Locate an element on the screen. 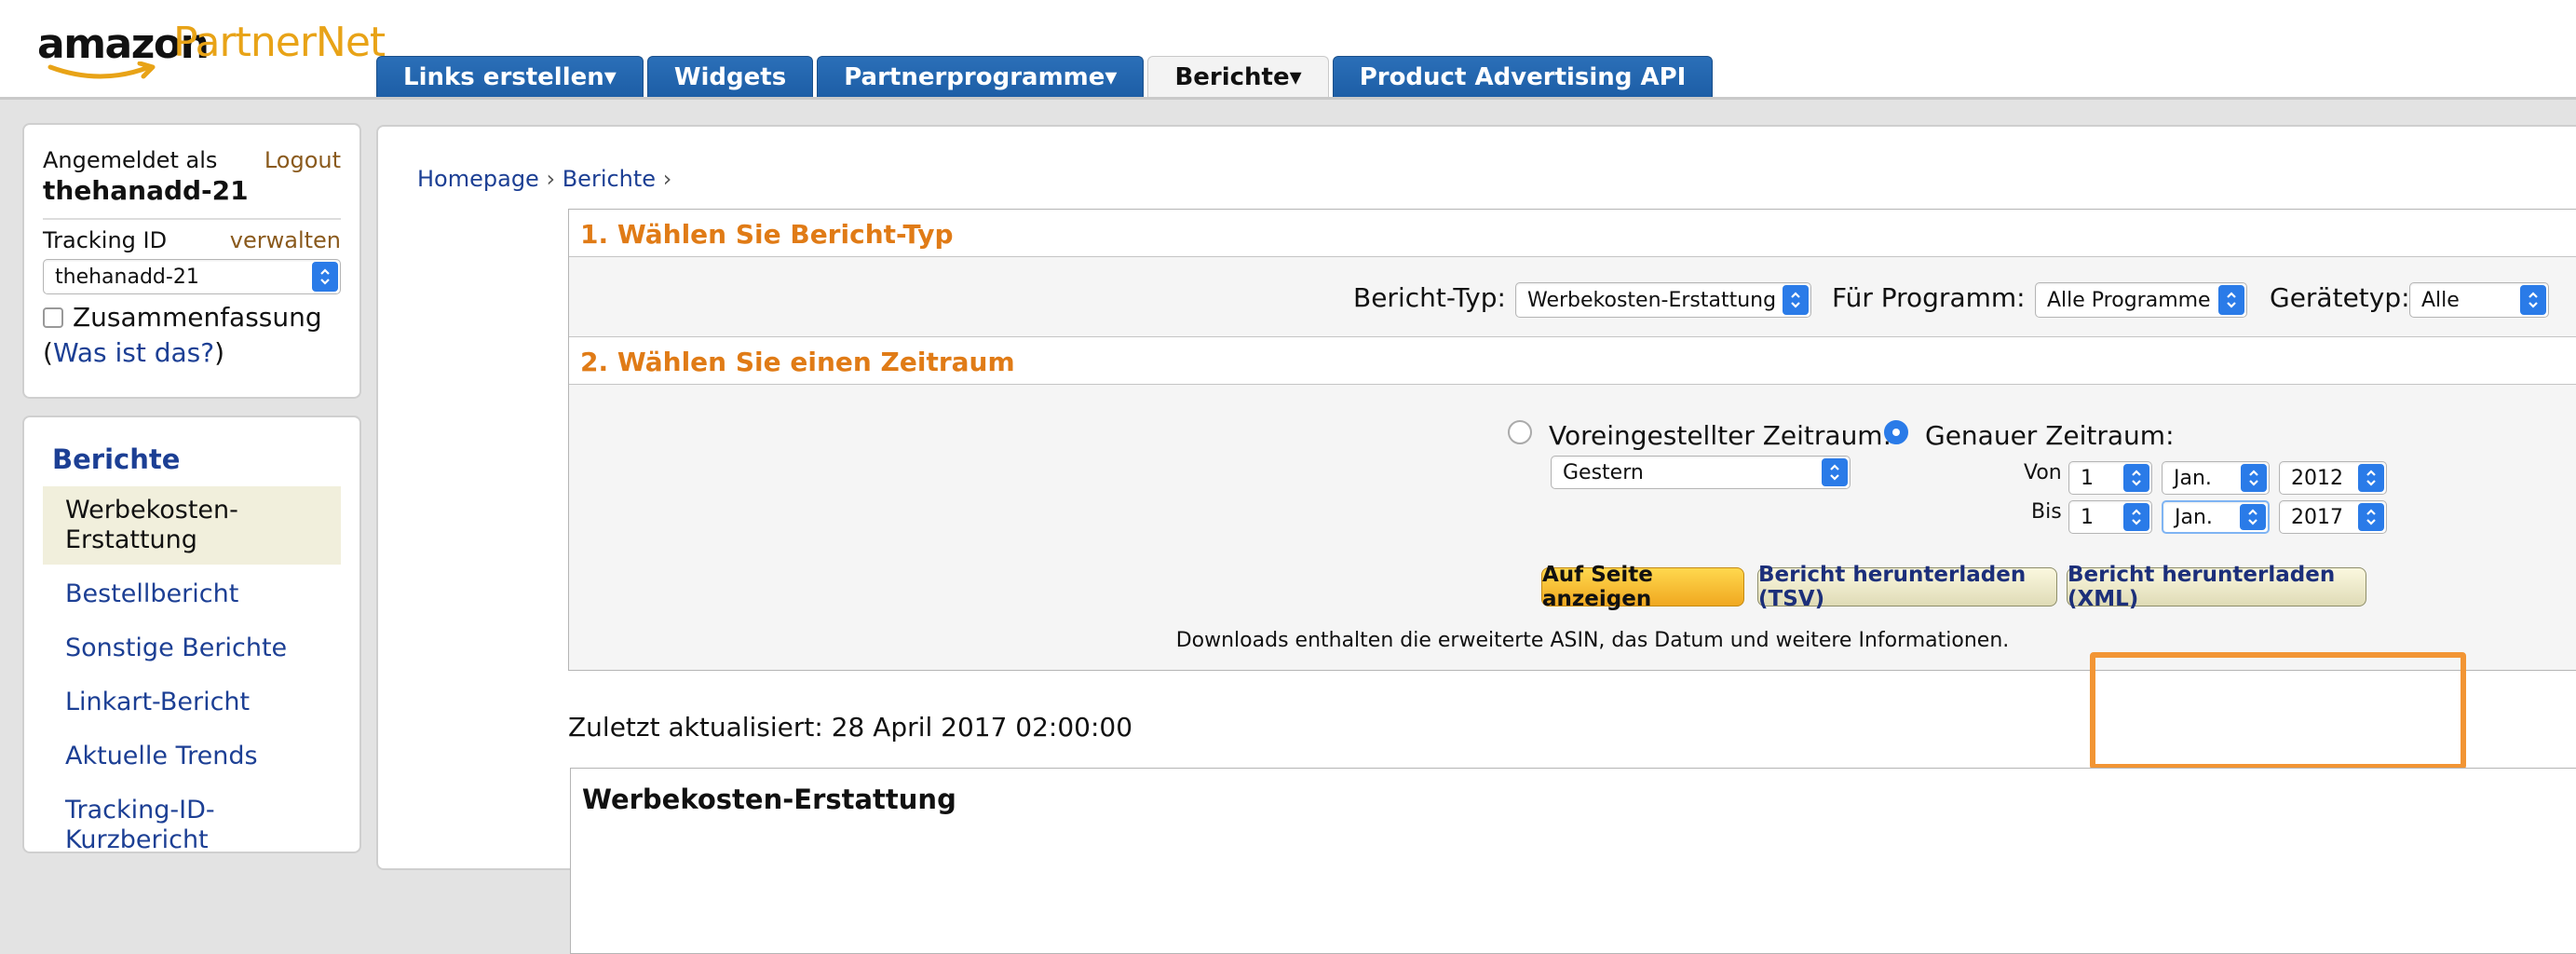  nav-item-linkart-bericht: Linkart-Bericht is located at coordinates (192, 702).